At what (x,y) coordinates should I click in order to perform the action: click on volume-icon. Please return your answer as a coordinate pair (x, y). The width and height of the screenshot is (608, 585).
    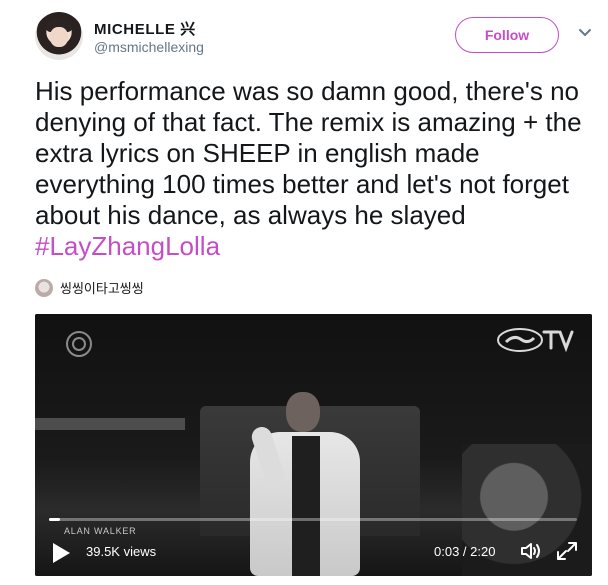
    Looking at the image, I should click on (531, 551).